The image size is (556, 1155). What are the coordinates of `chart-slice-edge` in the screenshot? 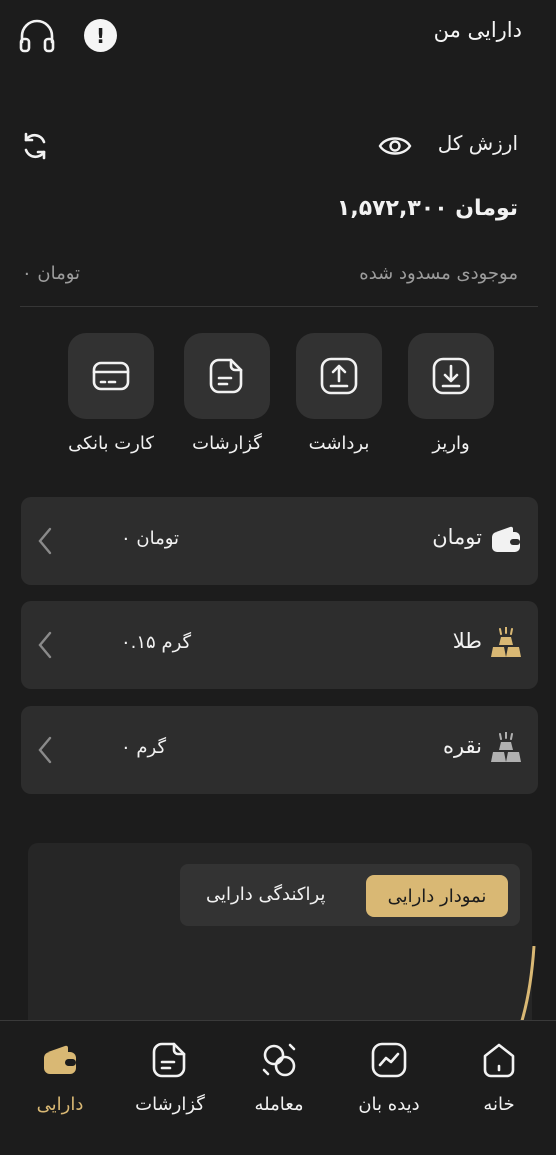 It's located at (528, 986).